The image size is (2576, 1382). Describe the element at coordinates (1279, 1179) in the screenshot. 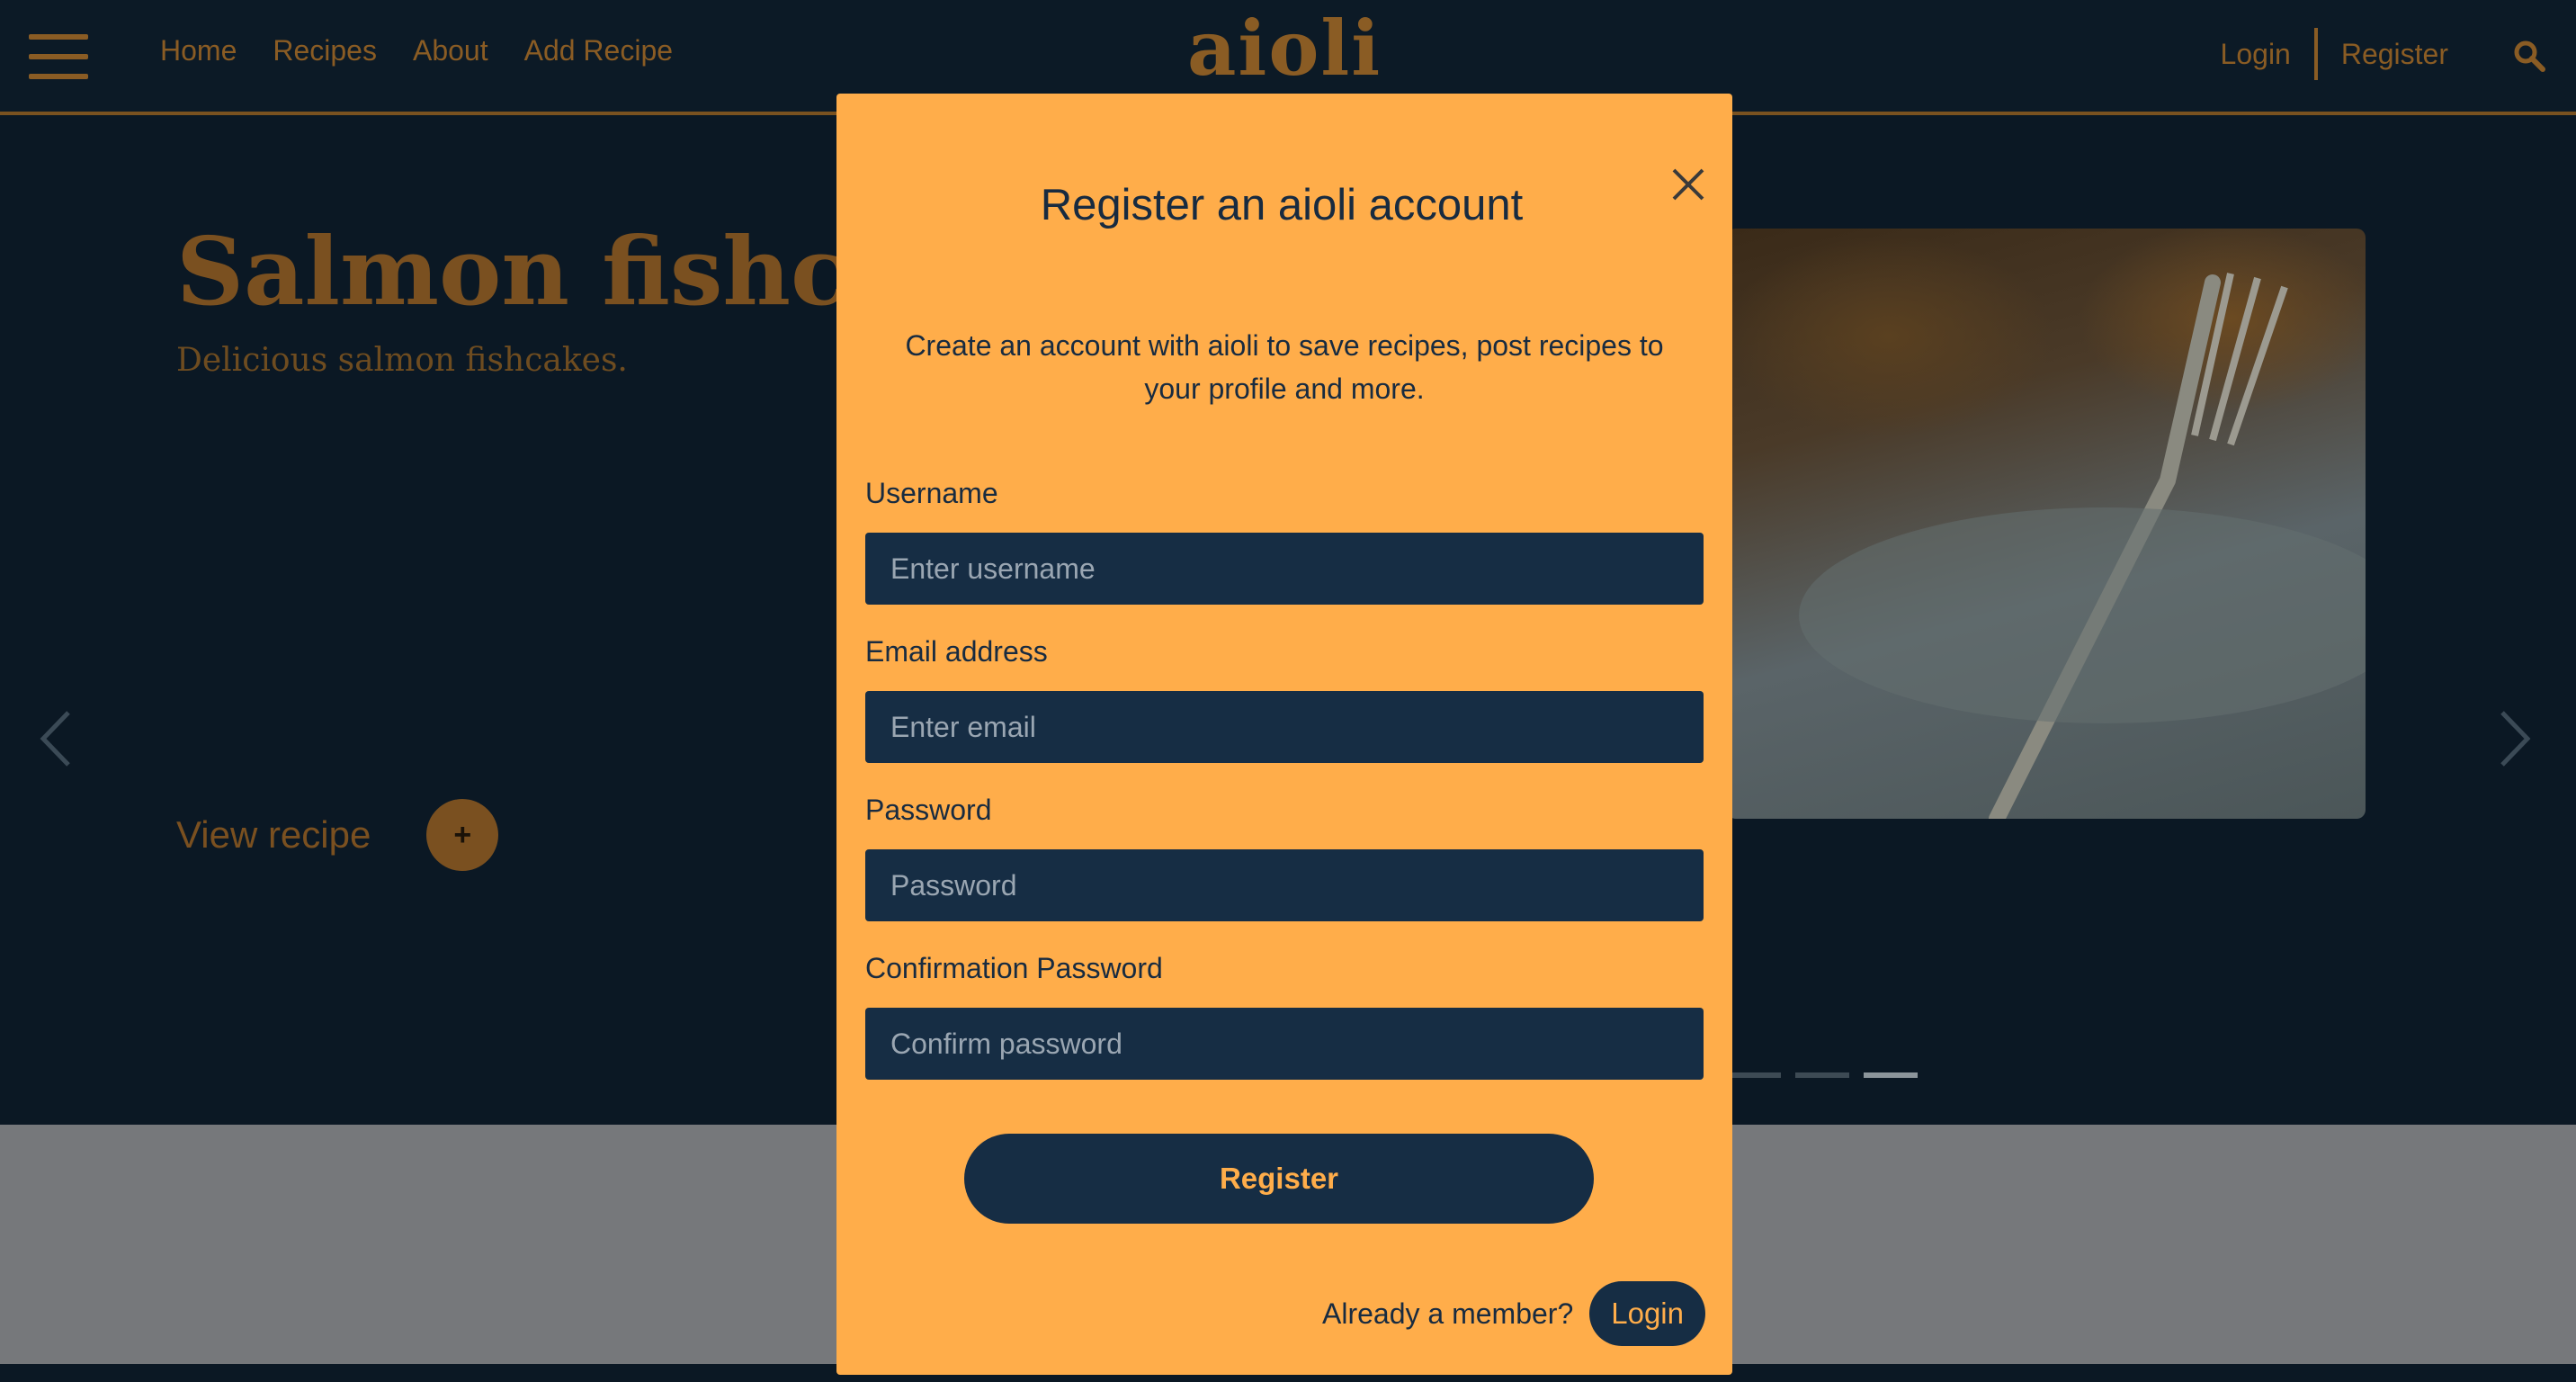

I see `register-submit-button: Register` at that location.